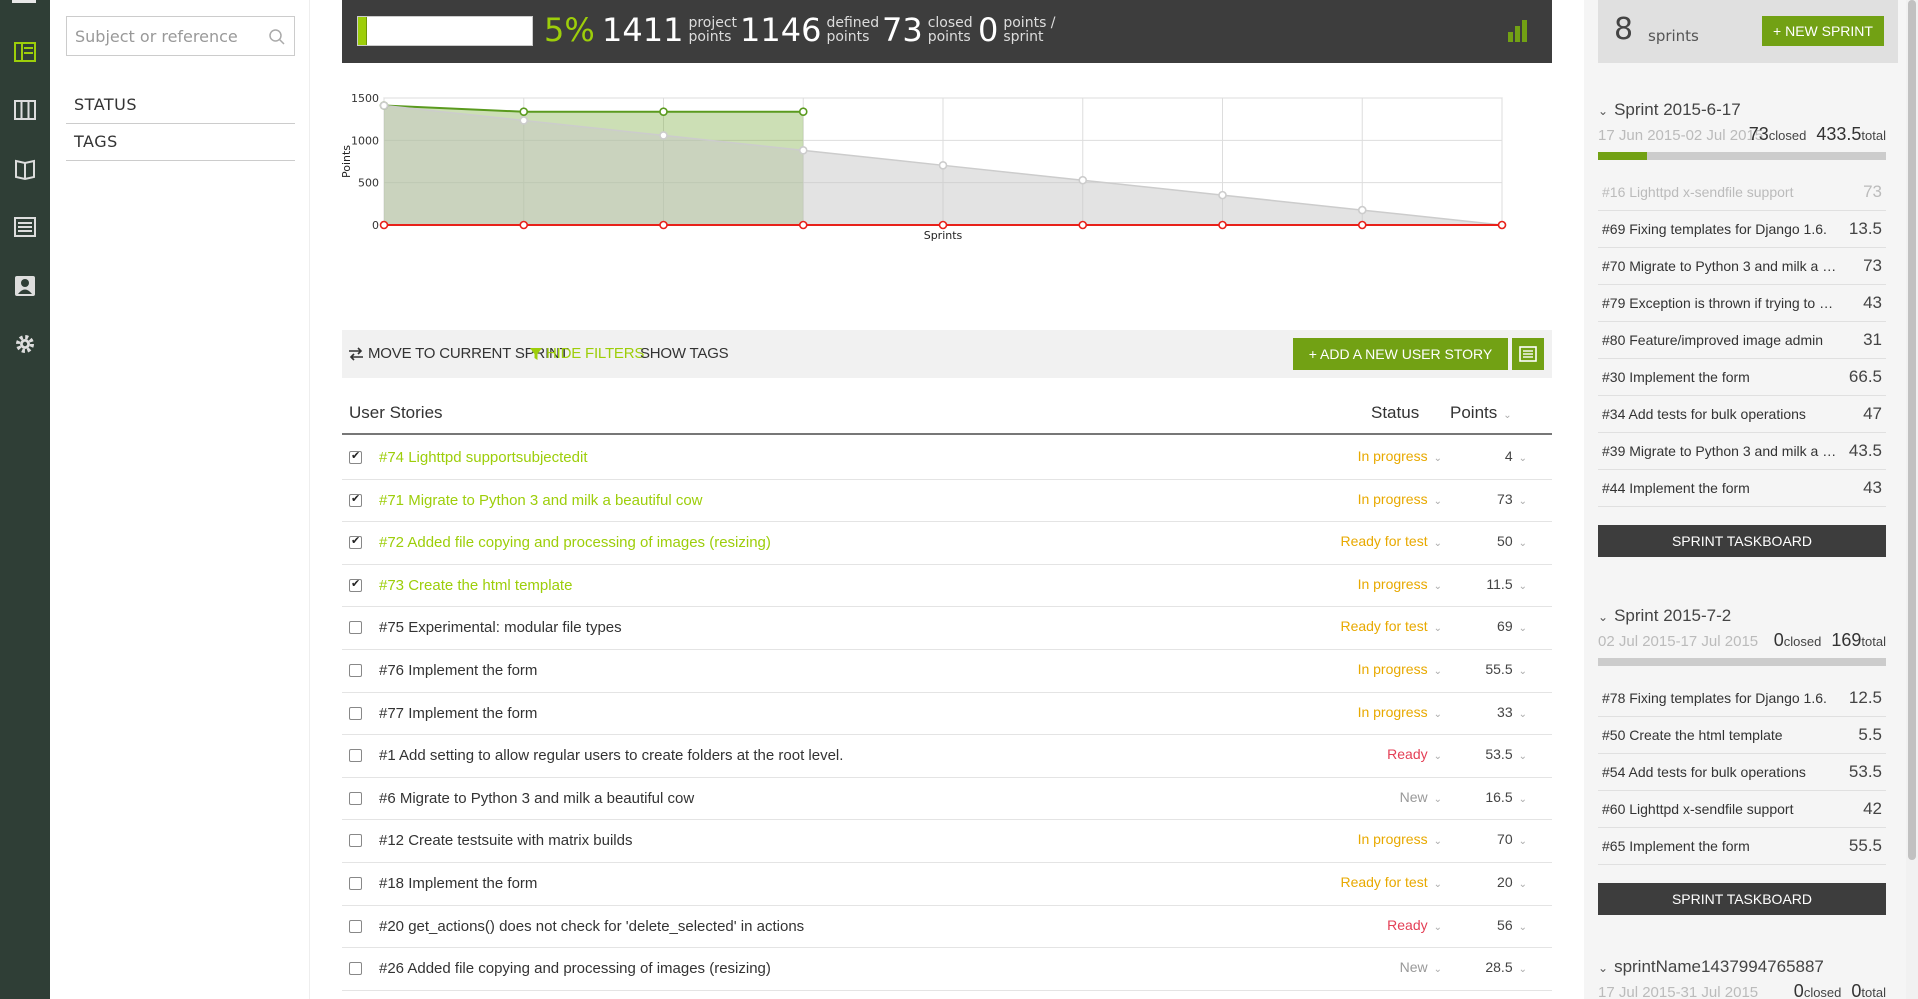  I want to click on story-title: #74 Lighttpd supportsubjectedit, so click(483, 457).